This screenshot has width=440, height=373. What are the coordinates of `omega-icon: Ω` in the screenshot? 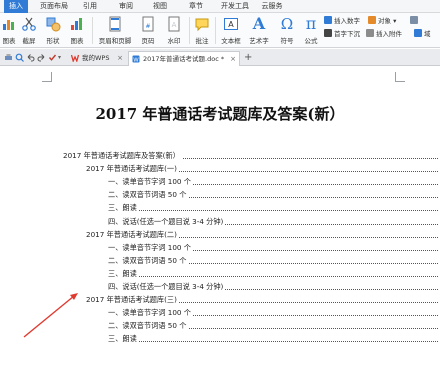 It's located at (287, 24).